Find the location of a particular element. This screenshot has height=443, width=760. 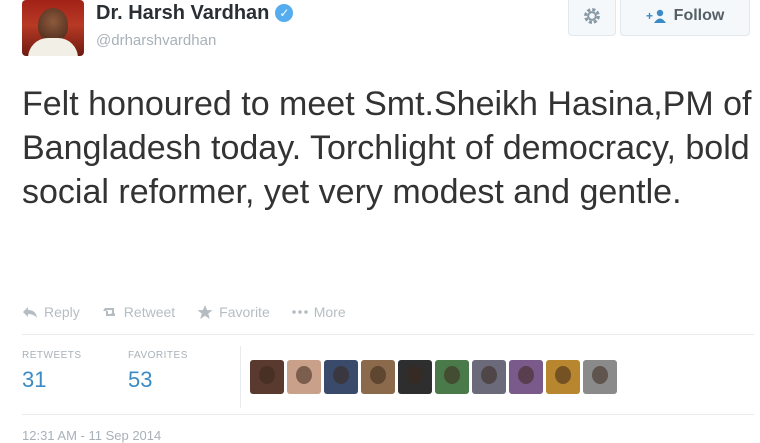

retweets-stat: RETWEETS 31 is located at coordinates (52, 371).